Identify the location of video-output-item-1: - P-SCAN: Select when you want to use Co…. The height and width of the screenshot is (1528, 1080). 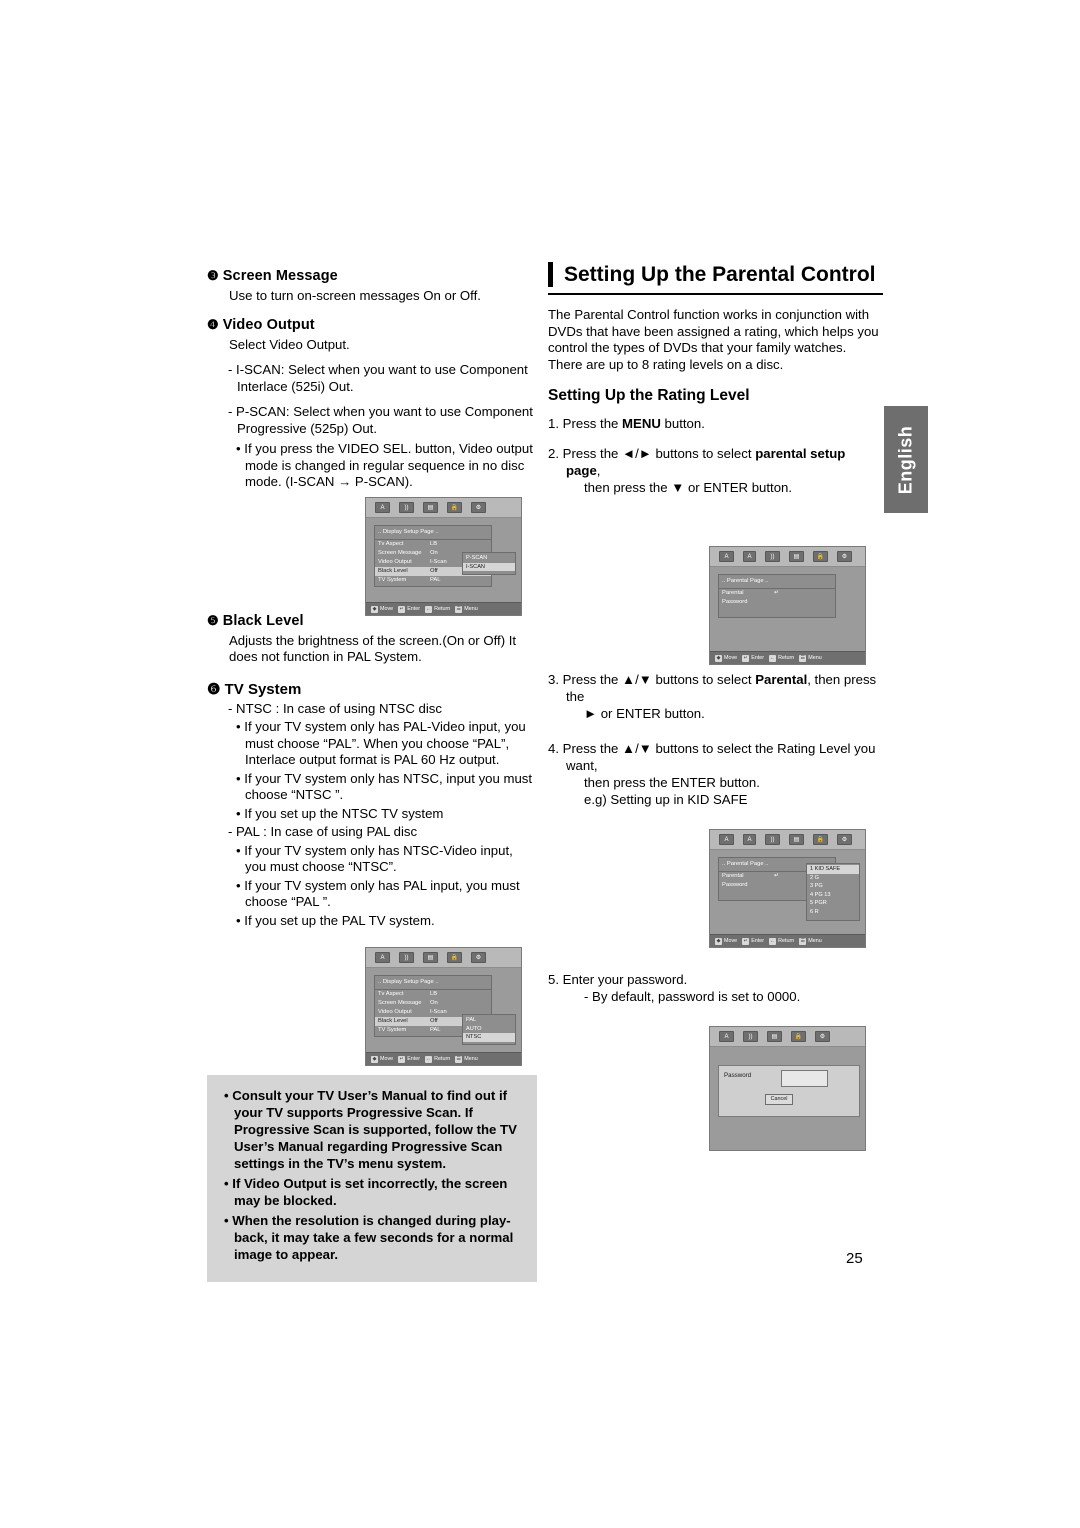
(380, 420).